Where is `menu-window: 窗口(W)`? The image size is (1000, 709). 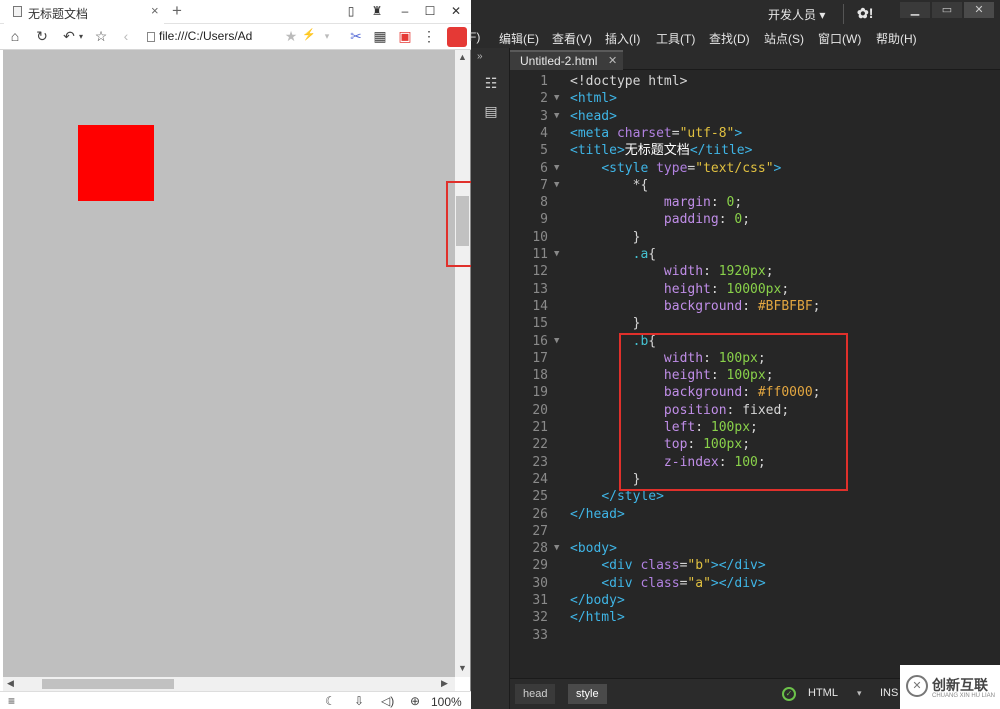
menu-window: 窗口(W) is located at coordinates (839, 38).